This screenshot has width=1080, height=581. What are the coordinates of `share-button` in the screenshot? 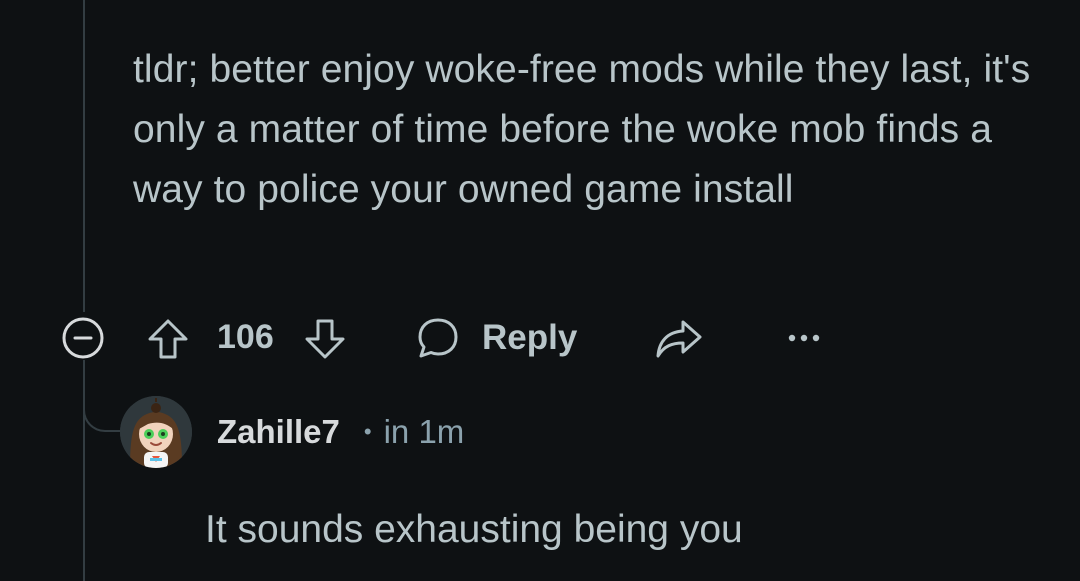 It's located at (679, 339).